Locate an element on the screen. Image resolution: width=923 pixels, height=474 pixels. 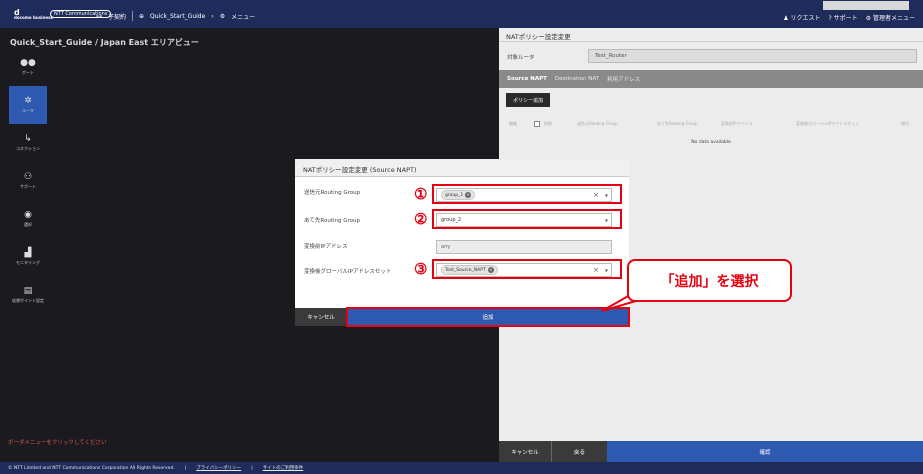
annotation-number-1: ① is located at coordinates (421, 194).